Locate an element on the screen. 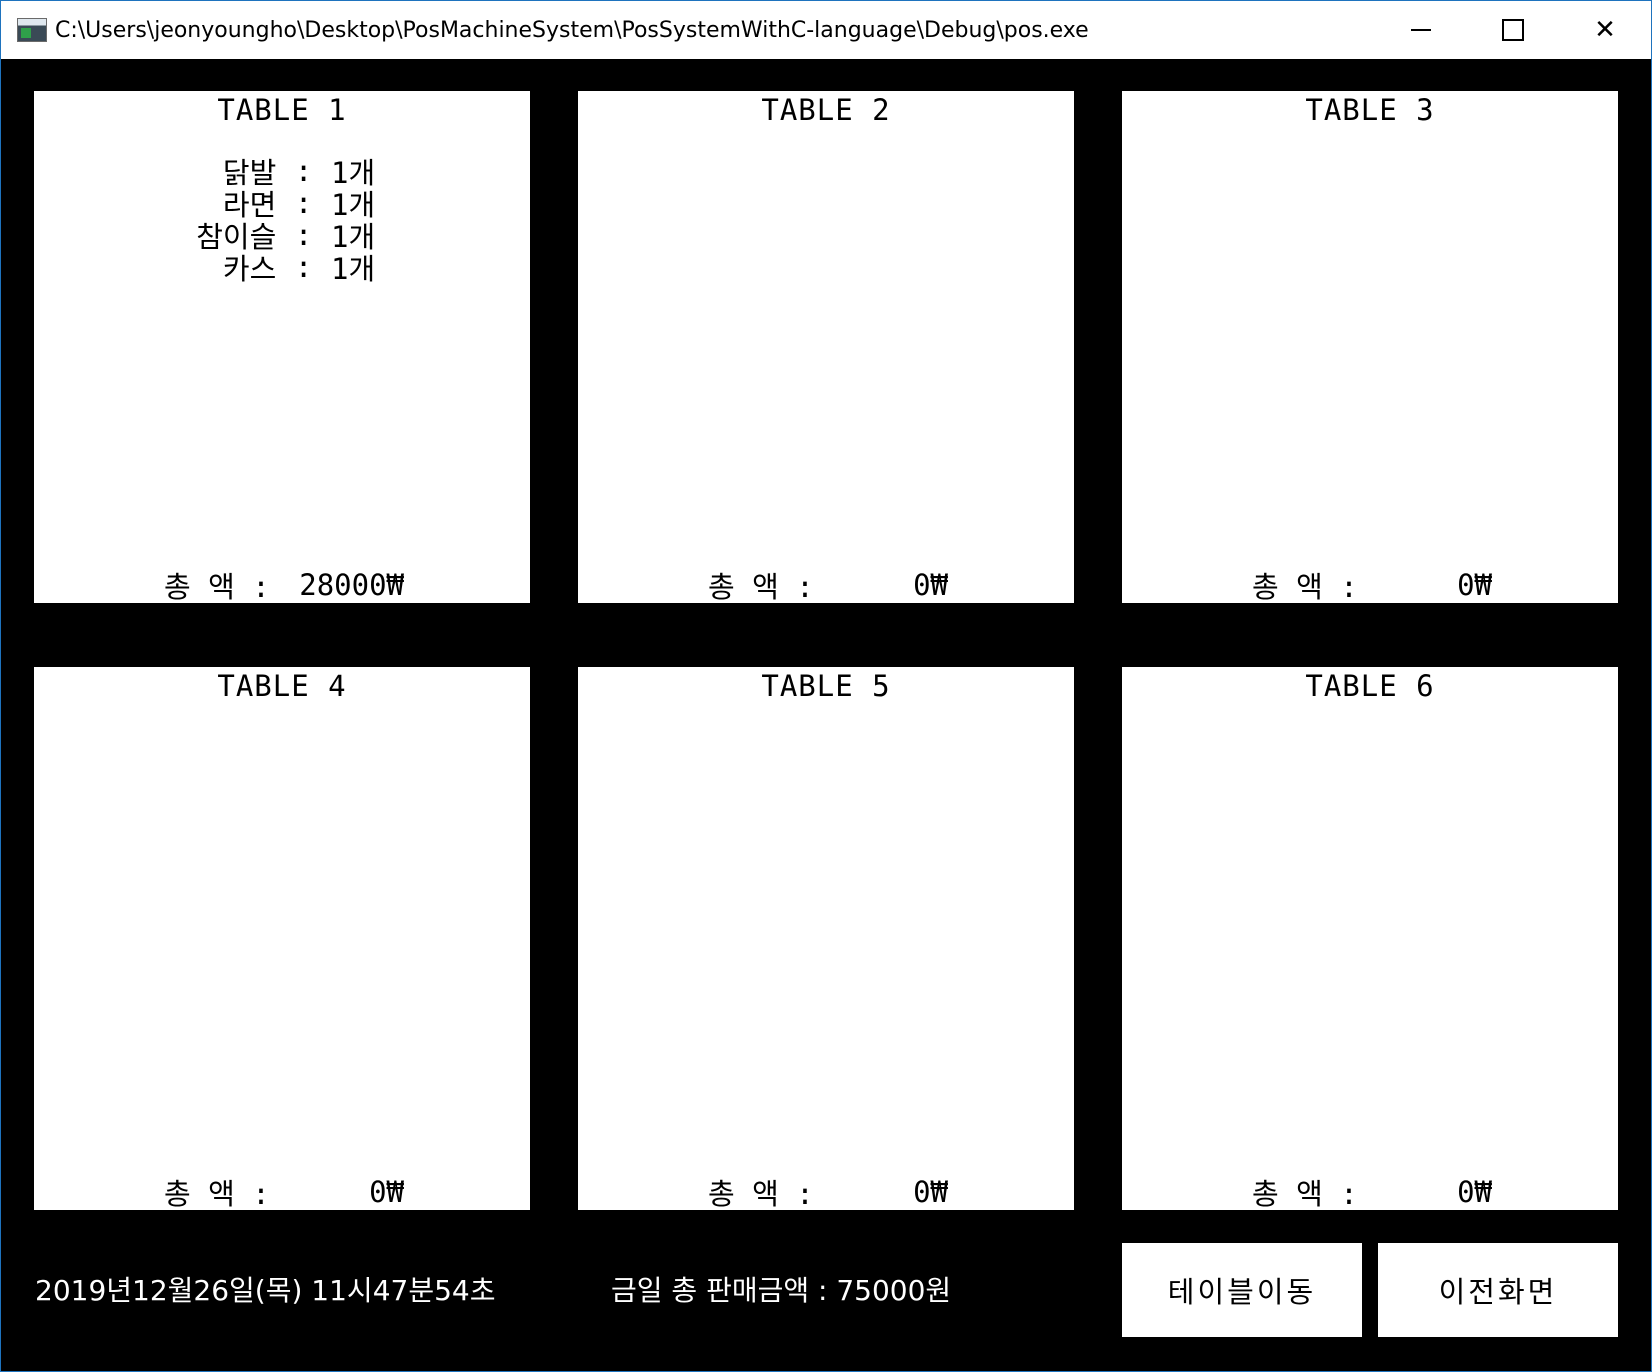 This screenshot has width=1652, height=1372. table-total: 총 액 : 28000₩ is located at coordinates (282, 585).